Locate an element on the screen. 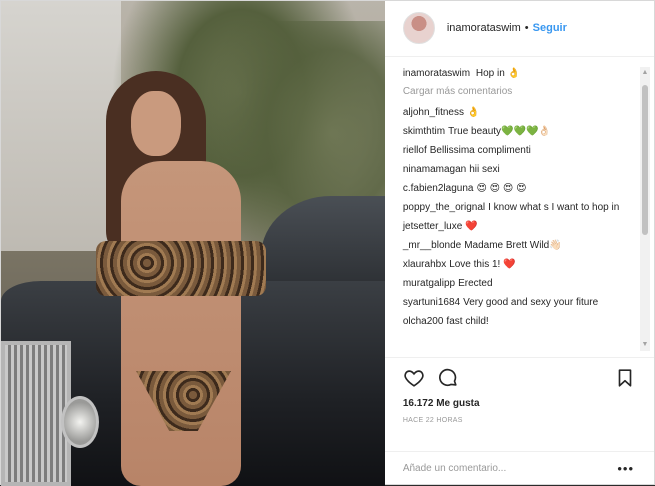  comment-text: Love this 1! ❤️ is located at coordinates (482, 264).